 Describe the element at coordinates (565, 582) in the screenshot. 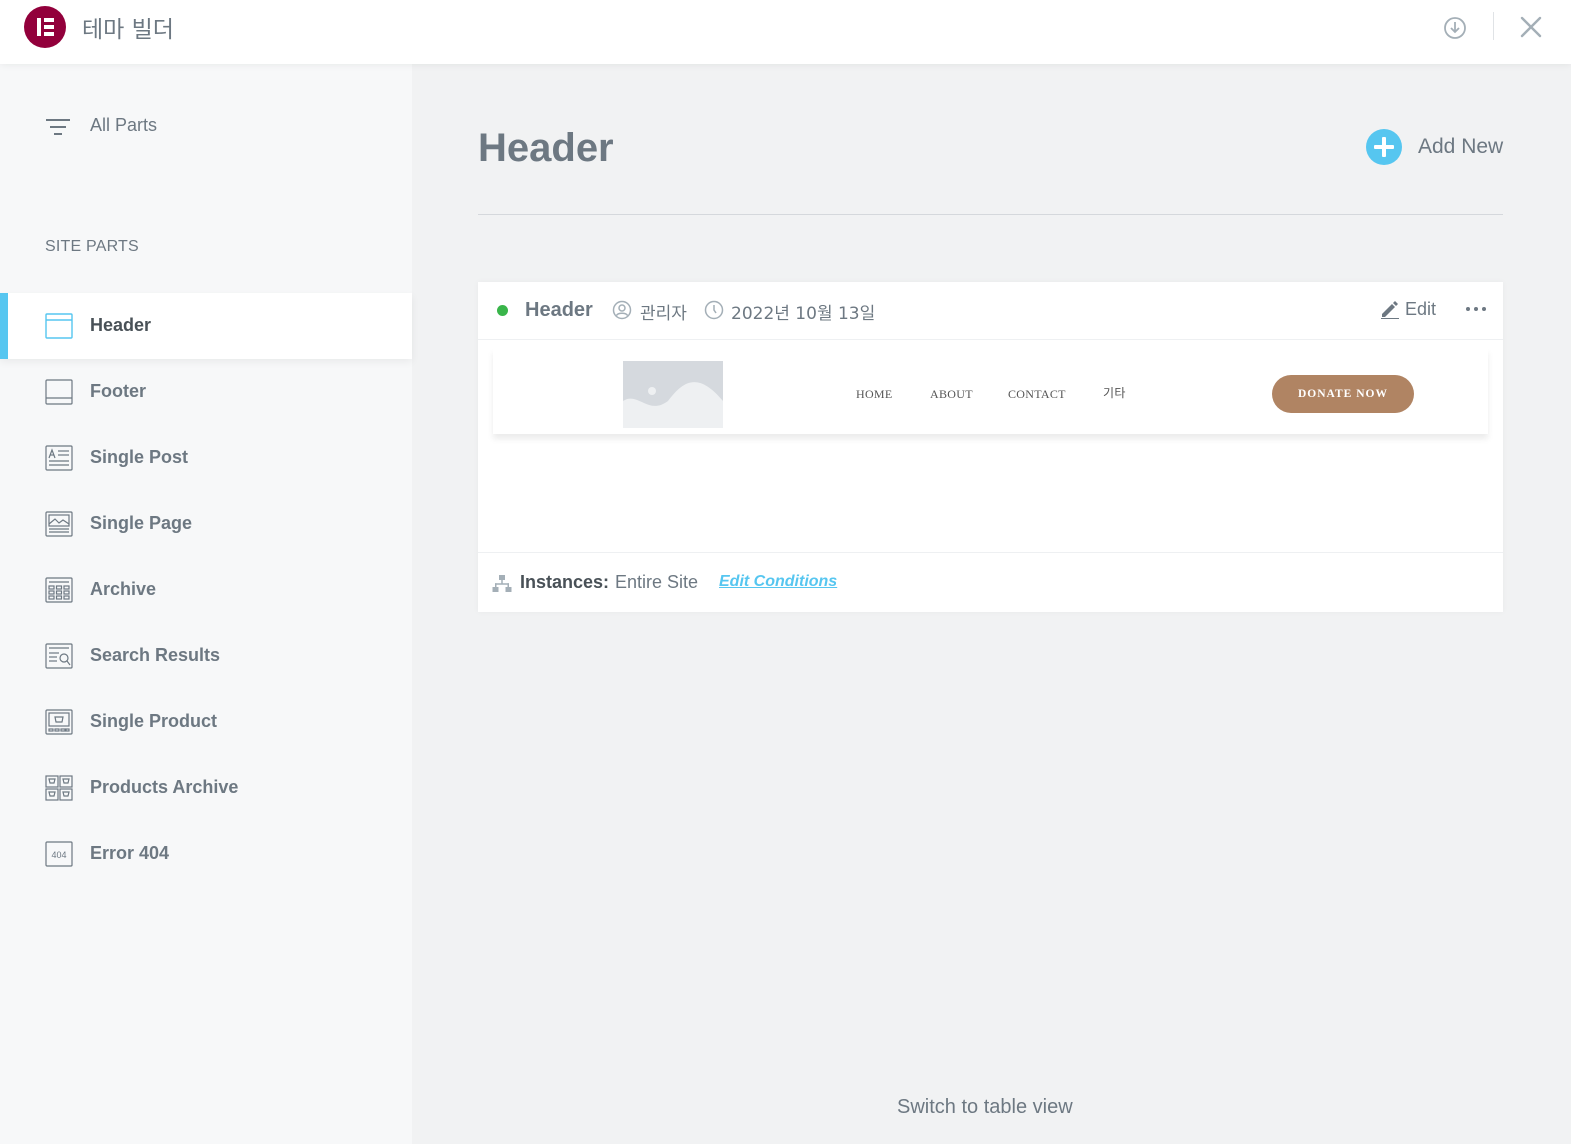

I see `instances-label: Instances:` at that location.